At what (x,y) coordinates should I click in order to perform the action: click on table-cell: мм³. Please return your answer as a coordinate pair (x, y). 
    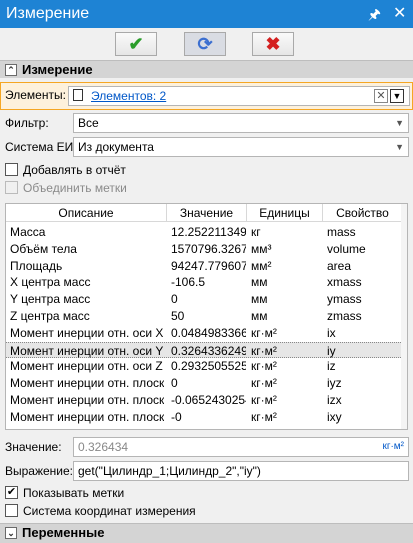
    Looking at the image, I should click on (261, 248).